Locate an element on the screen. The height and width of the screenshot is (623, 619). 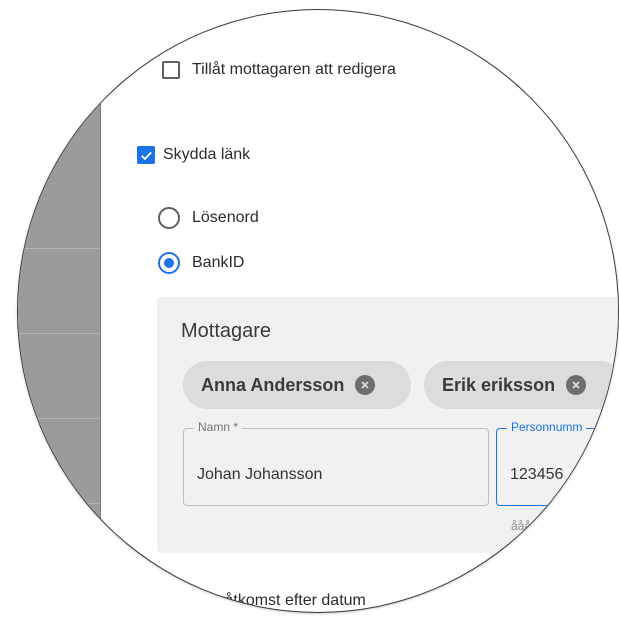
personal-number-label: Personnumm is located at coordinates (547, 427).